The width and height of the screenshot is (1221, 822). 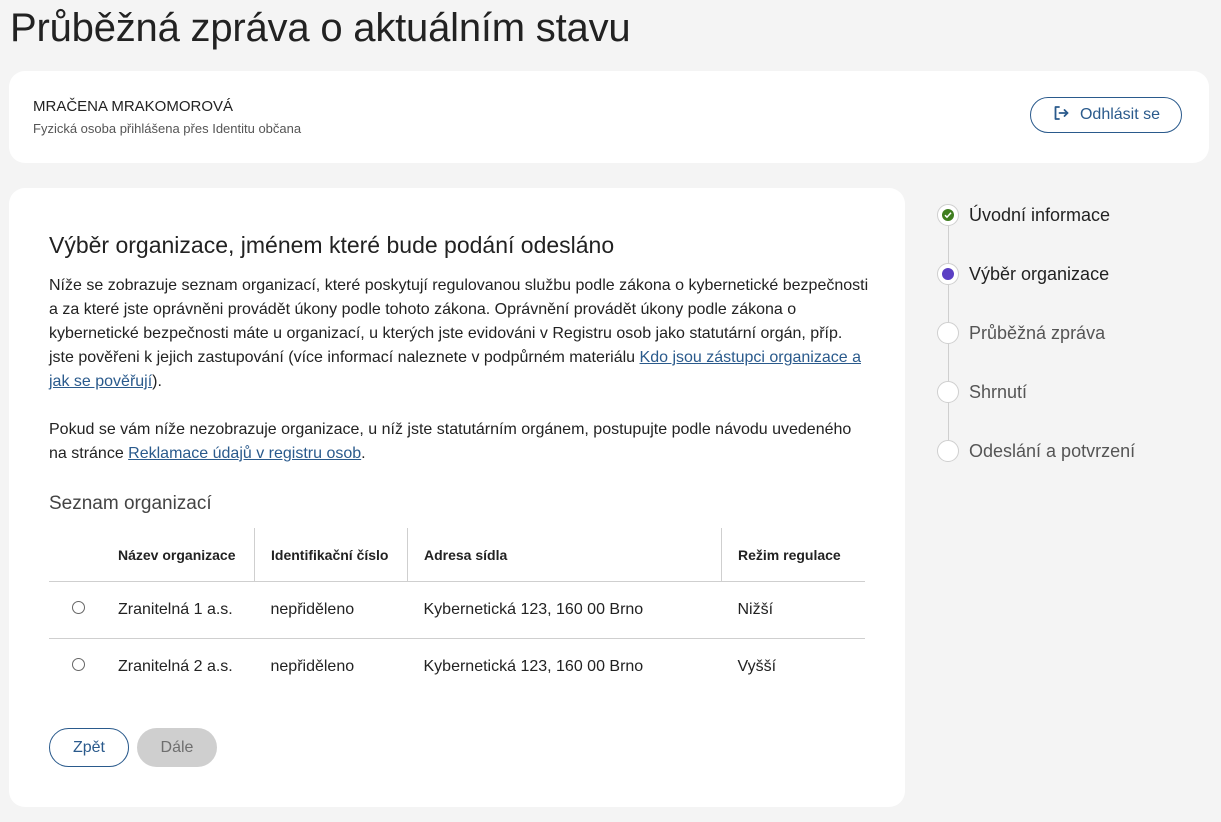 What do you see at coordinates (133, 106) in the screenshot?
I see `user-name: MRAČENA MRAKOMOROVÁ` at bounding box center [133, 106].